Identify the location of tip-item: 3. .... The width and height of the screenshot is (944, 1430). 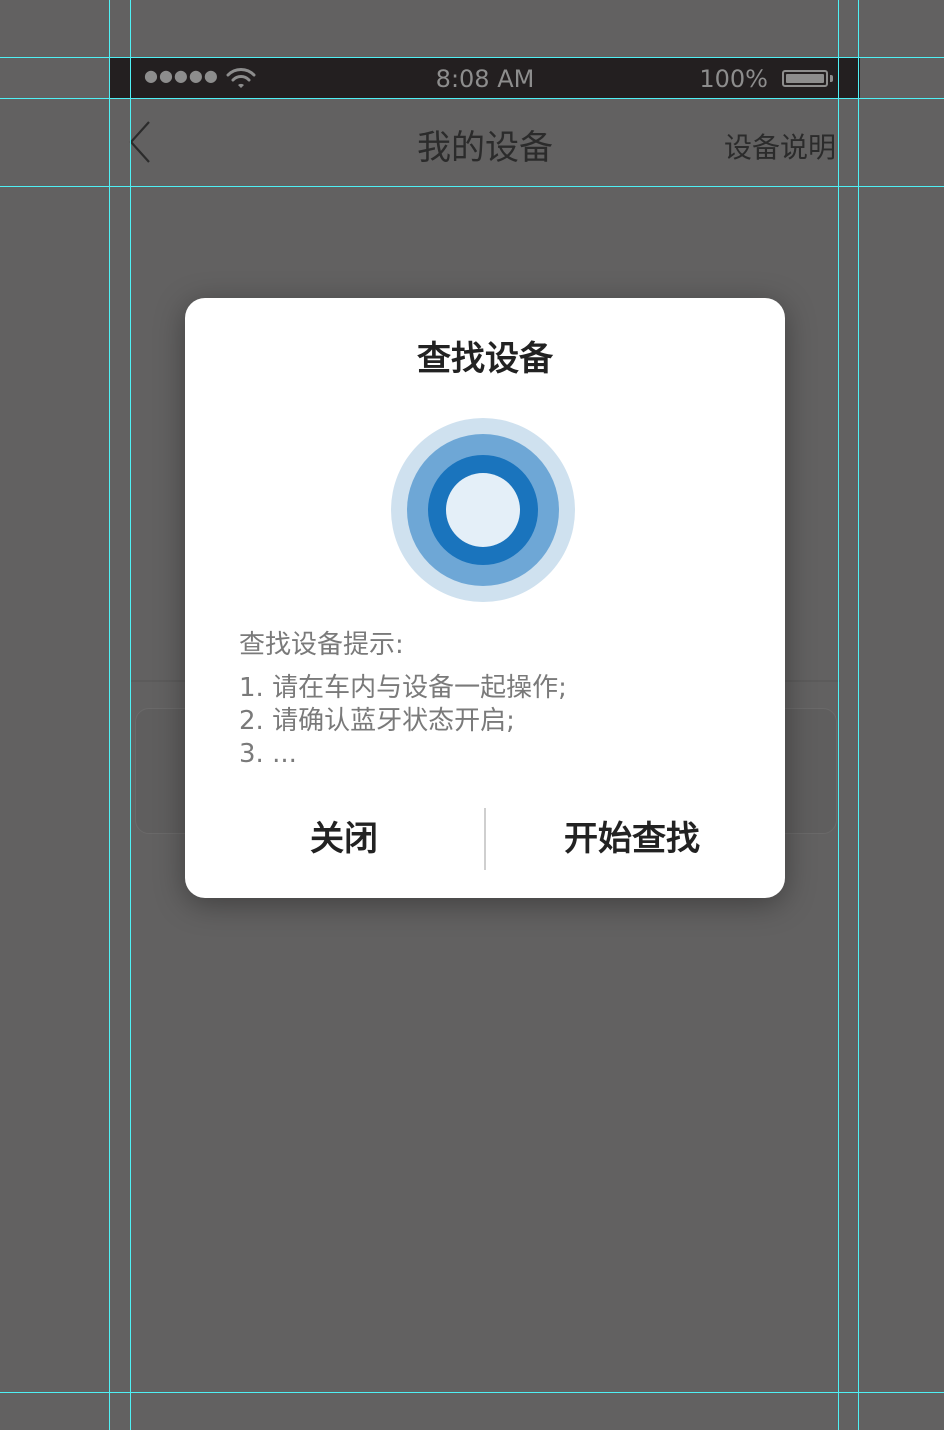
(268, 754).